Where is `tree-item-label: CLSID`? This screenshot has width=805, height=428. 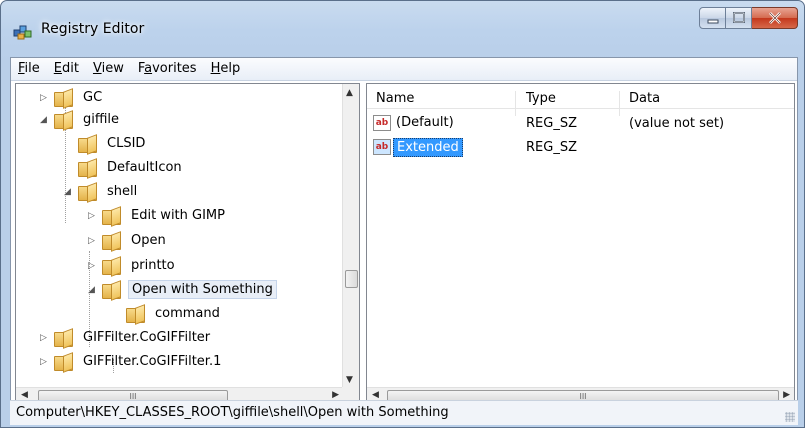 tree-item-label: CLSID is located at coordinates (126, 143).